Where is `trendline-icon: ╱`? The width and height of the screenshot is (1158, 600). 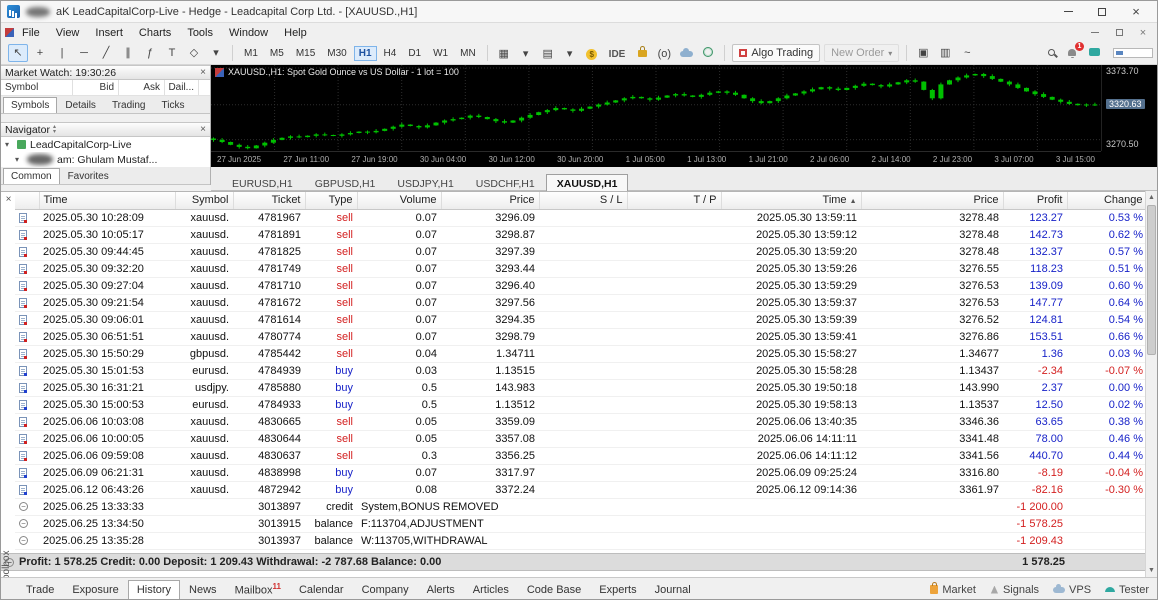
trendline-icon: ╱ is located at coordinates (106, 53).